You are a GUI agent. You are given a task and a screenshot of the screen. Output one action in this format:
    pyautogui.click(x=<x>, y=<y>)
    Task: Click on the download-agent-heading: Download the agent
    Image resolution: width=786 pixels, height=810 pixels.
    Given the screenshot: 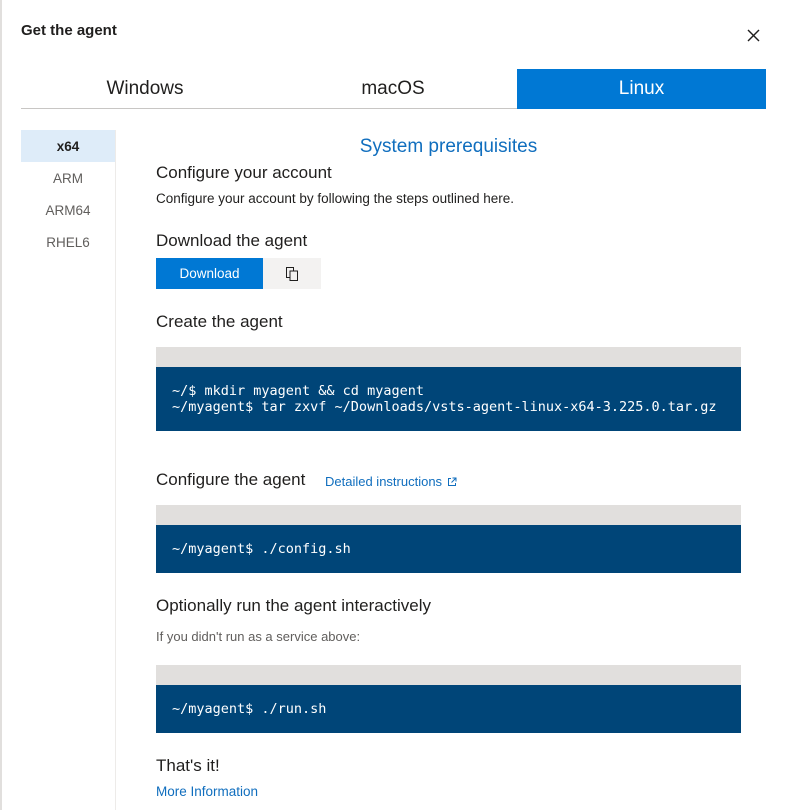 What is the action you would take?
    pyautogui.click(x=232, y=240)
    